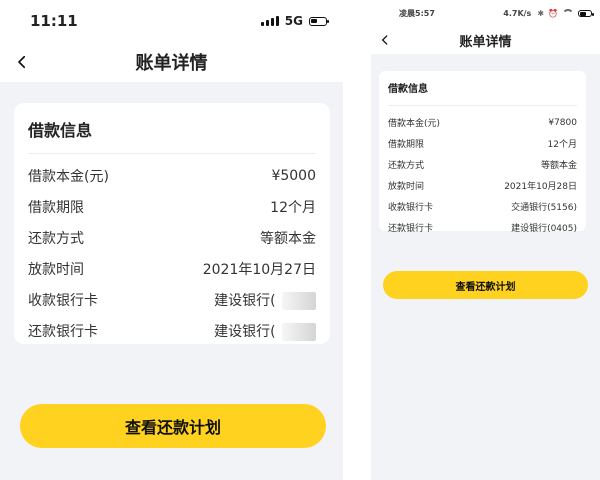 This screenshot has width=600, height=480. What do you see at coordinates (357, 240) in the screenshot?
I see `gutter` at bounding box center [357, 240].